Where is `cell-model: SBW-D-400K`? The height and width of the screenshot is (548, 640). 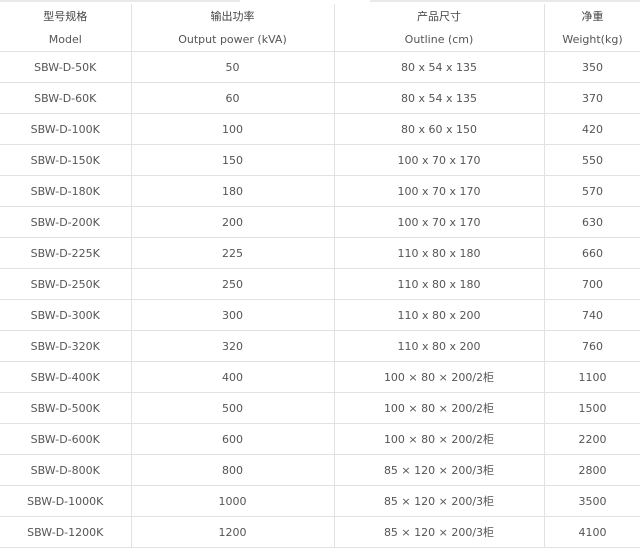 cell-model: SBW-D-400K is located at coordinates (66, 377).